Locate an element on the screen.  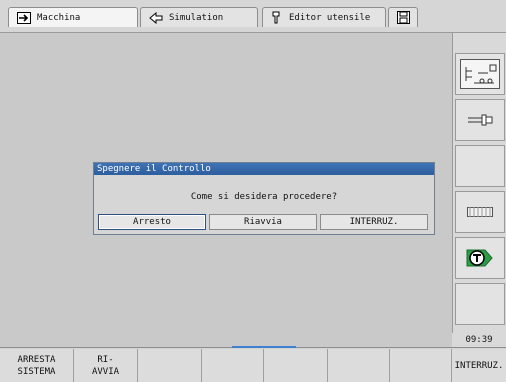
sidebar-program-strip-button is located at coordinates (480, 212).